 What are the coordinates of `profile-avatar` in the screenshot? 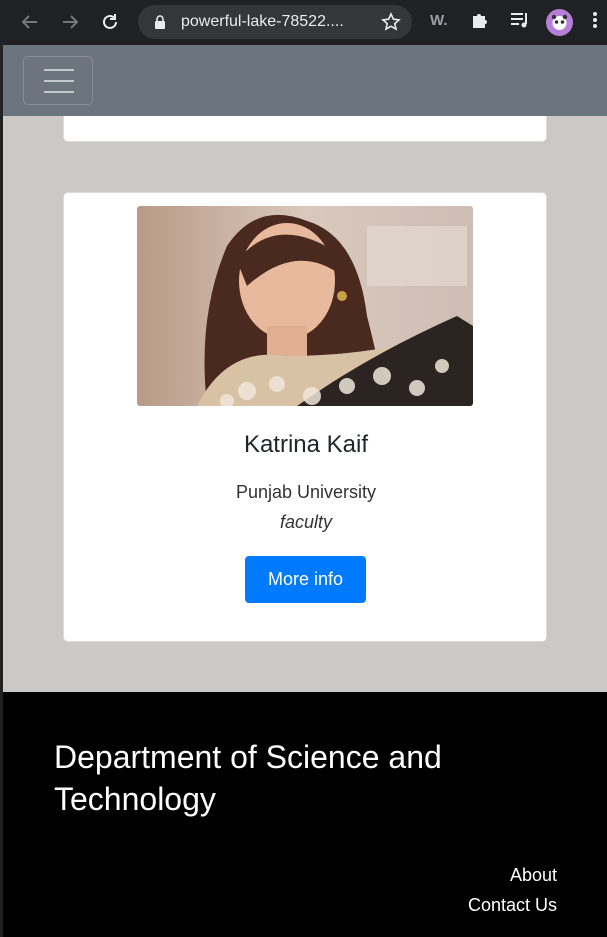 It's located at (559, 22).